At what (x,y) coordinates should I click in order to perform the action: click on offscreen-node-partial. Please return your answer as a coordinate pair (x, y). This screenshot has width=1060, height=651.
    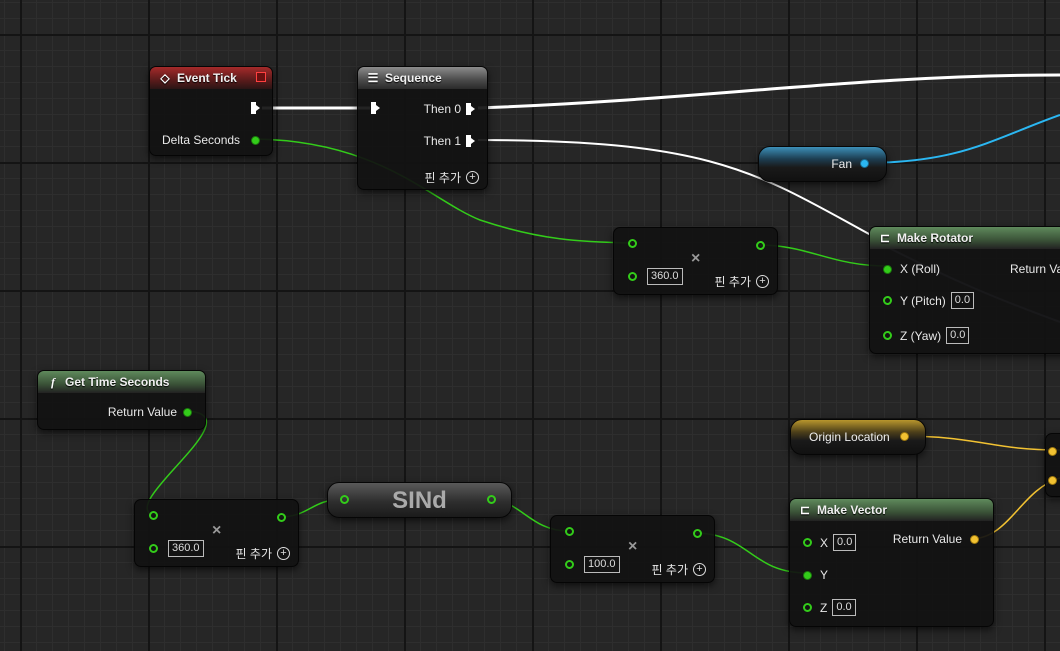
    Looking at the image, I should click on (1052, 465).